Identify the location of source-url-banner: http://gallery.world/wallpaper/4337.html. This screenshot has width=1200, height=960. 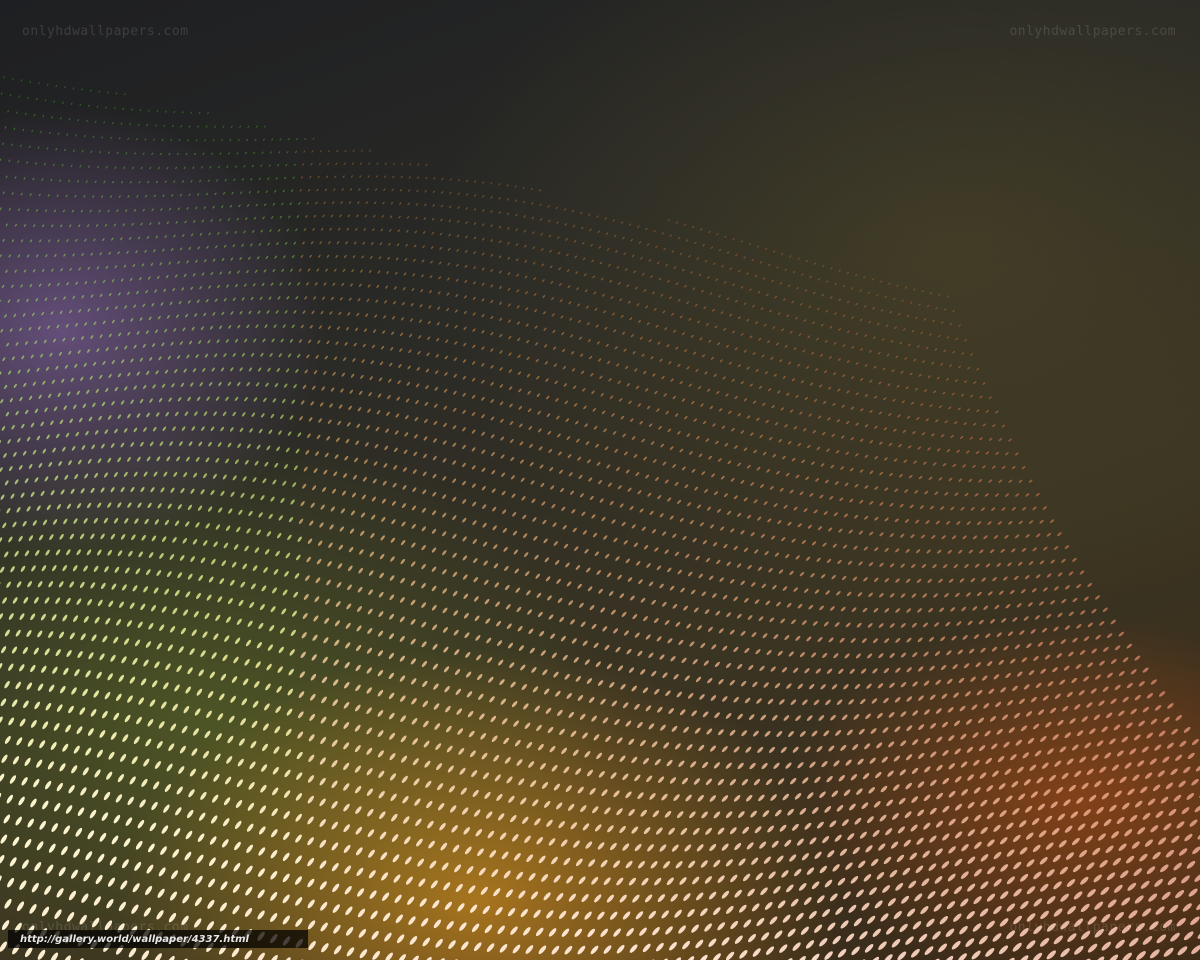
(158, 939).